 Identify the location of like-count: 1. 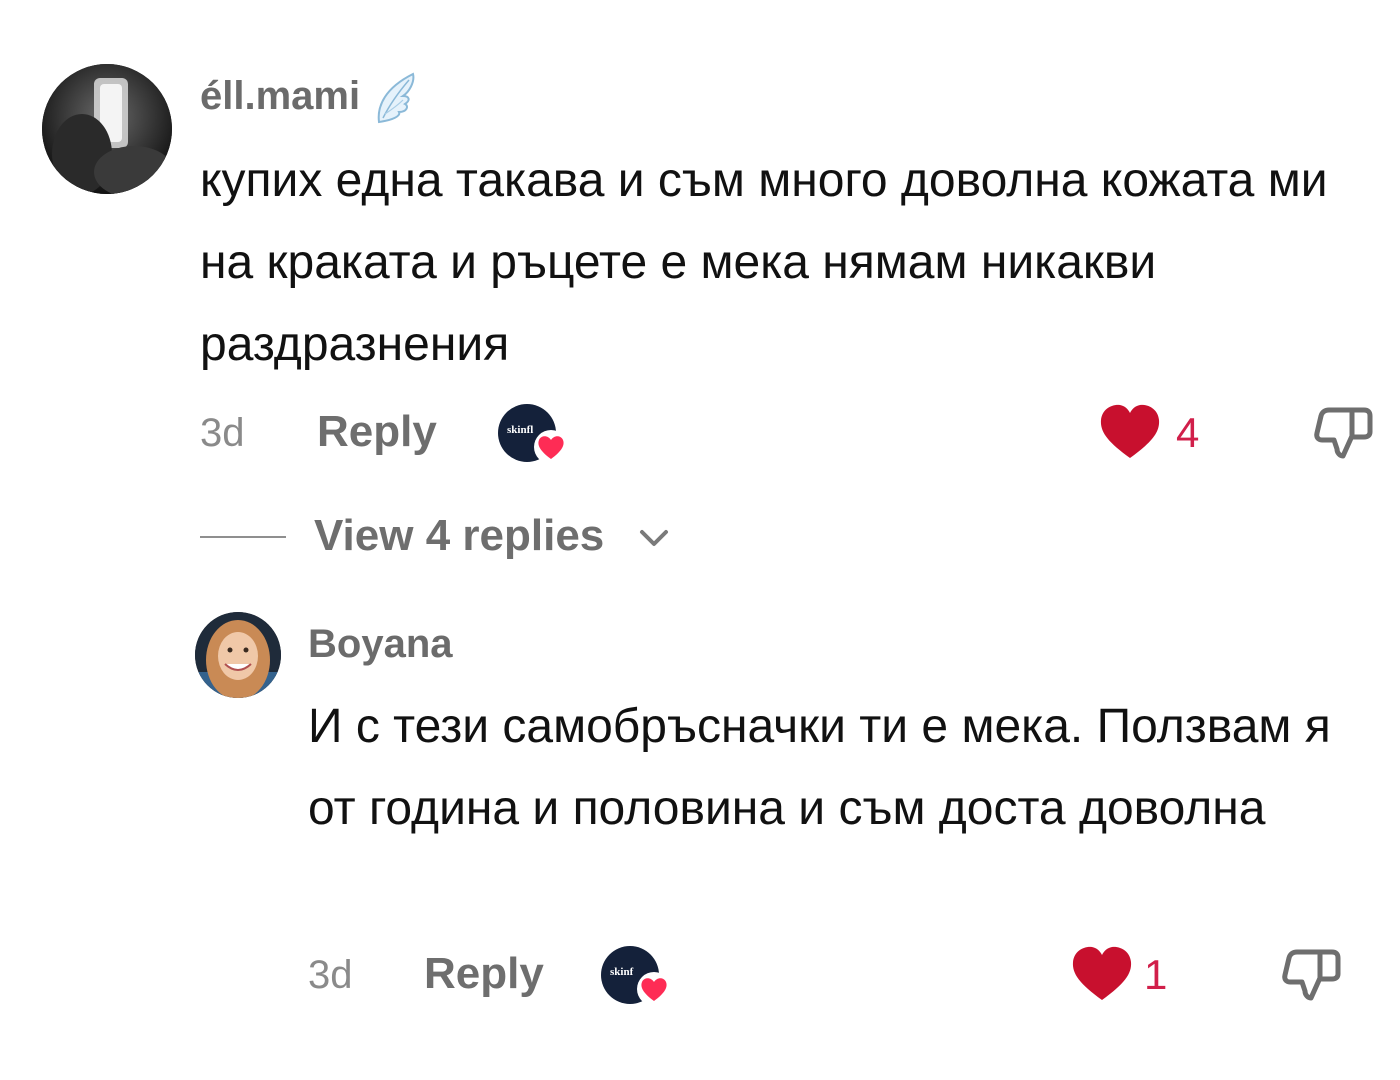
(1156, 974).